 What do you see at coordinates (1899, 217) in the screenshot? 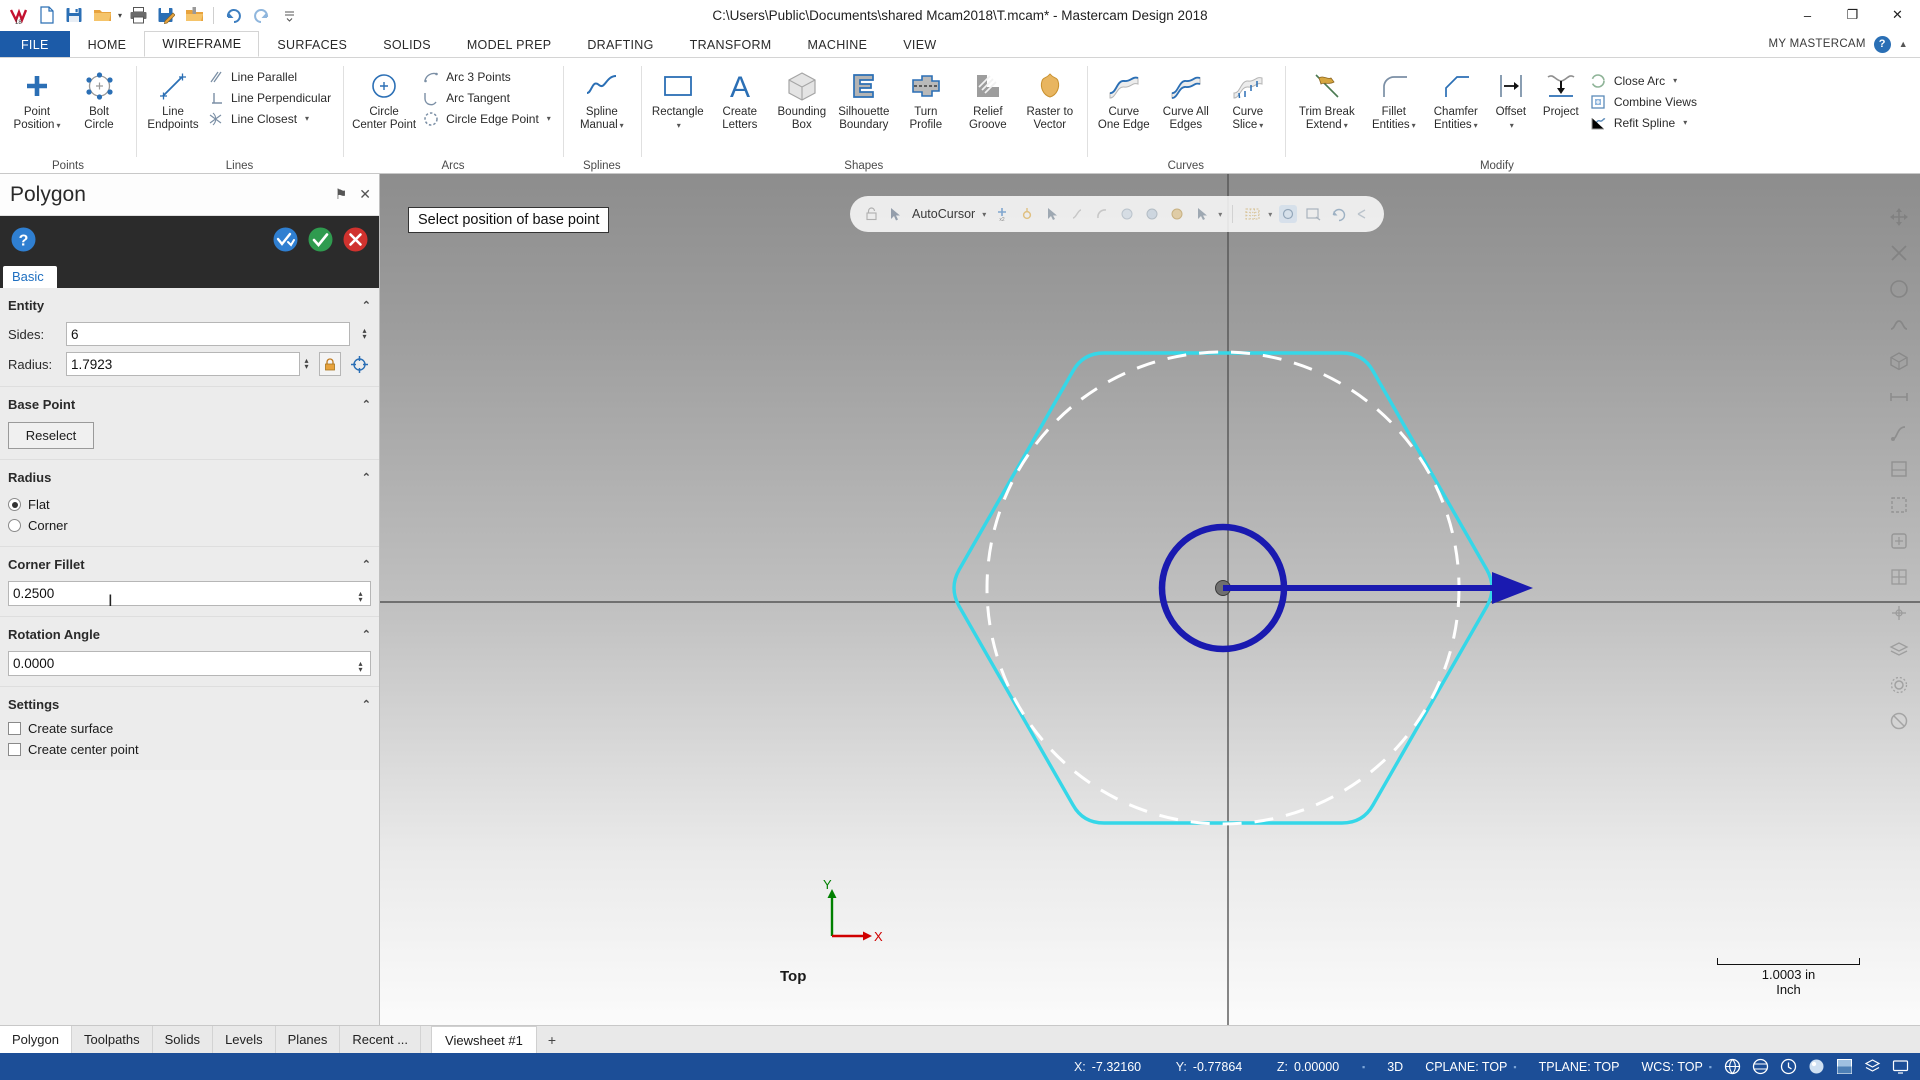
I see `fit-icon` at bounding box center [1899, 217].